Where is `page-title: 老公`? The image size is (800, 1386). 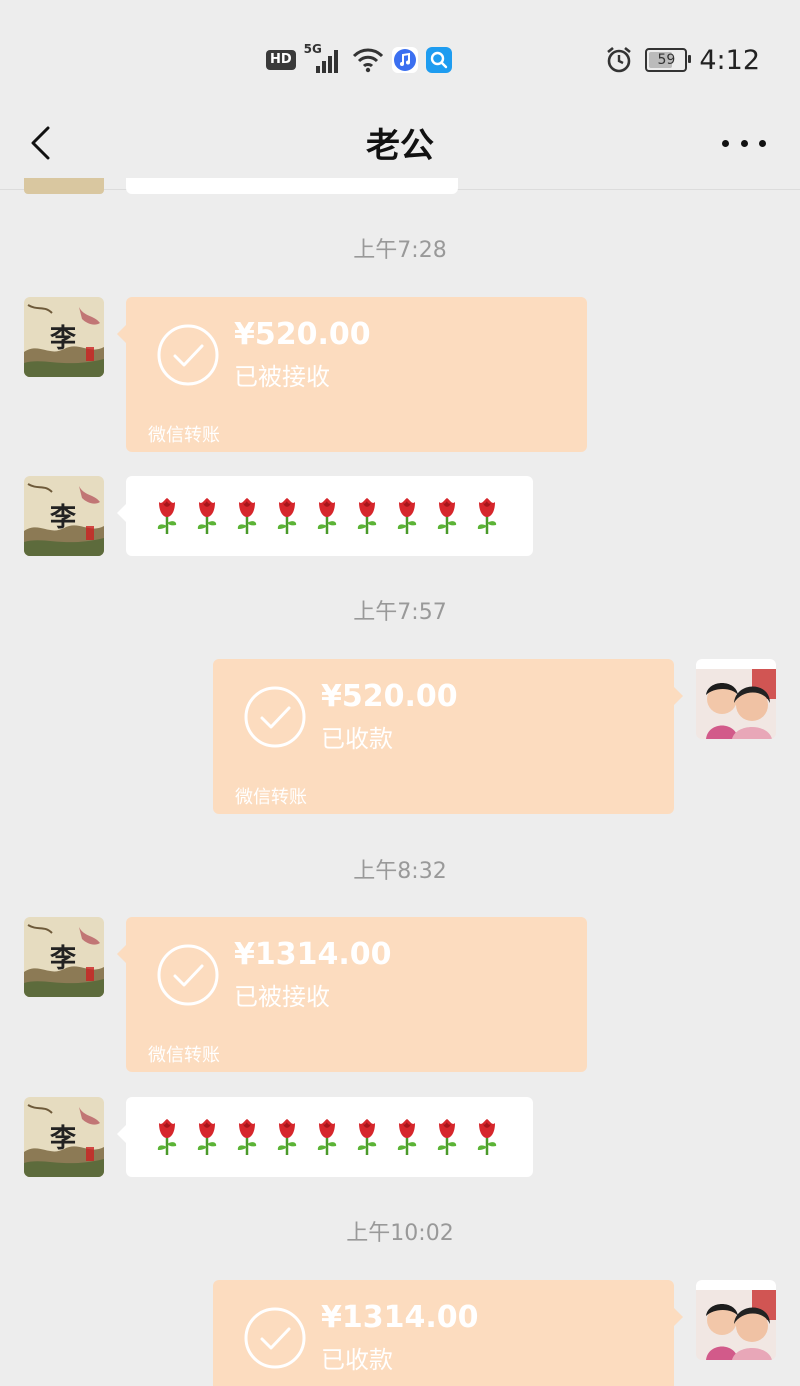 page-title: 老公 is located at coordinates (400, 146).